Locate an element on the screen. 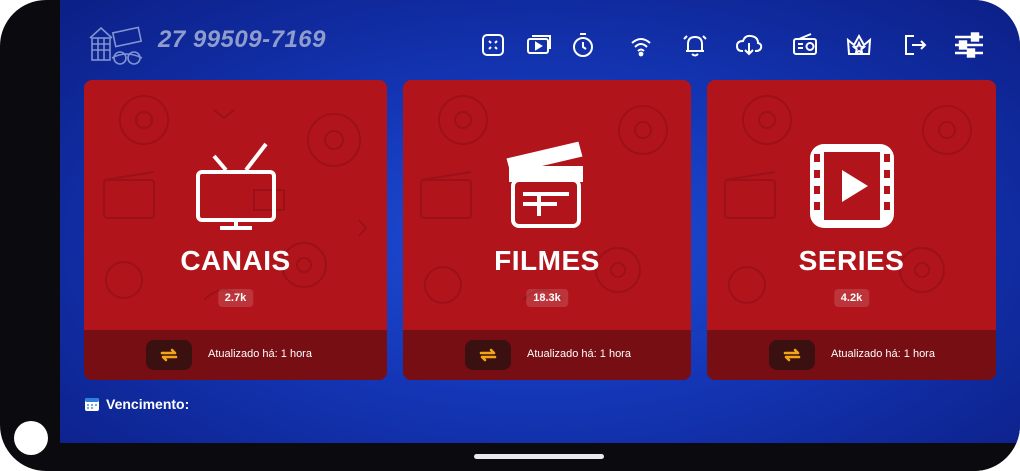  radio-icon is located at coordinates (805, 45).